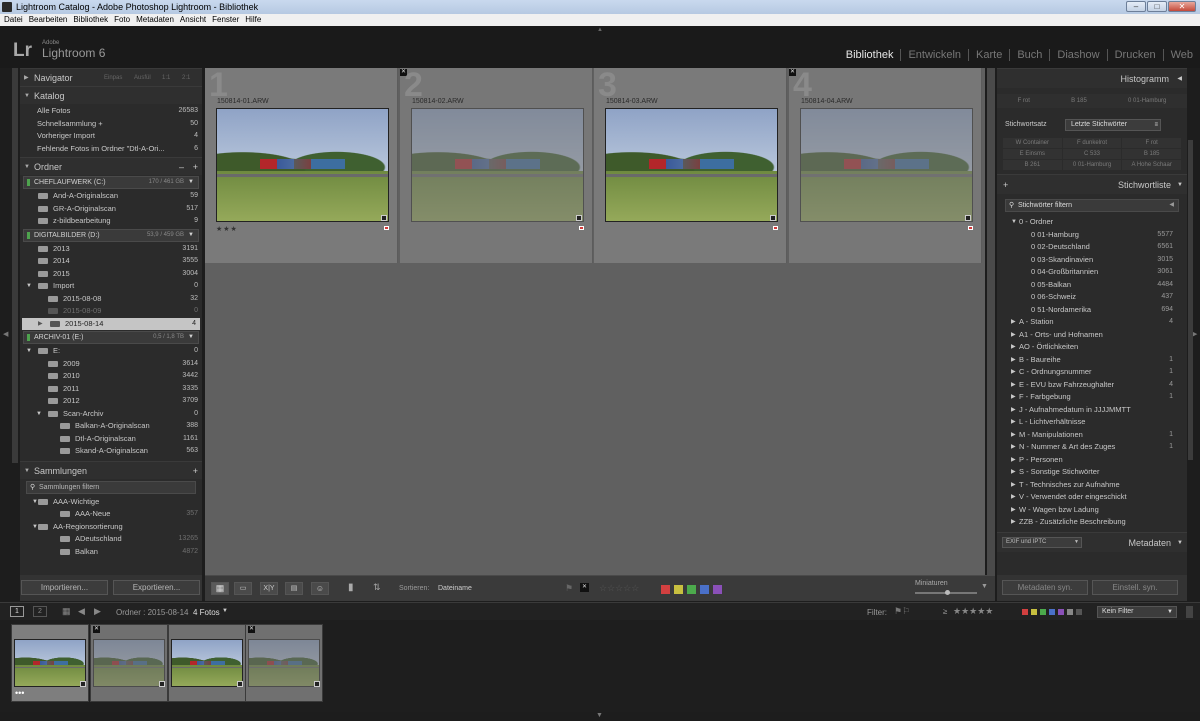  I want to click on grid-view-button: ▦, so click(220, 588).